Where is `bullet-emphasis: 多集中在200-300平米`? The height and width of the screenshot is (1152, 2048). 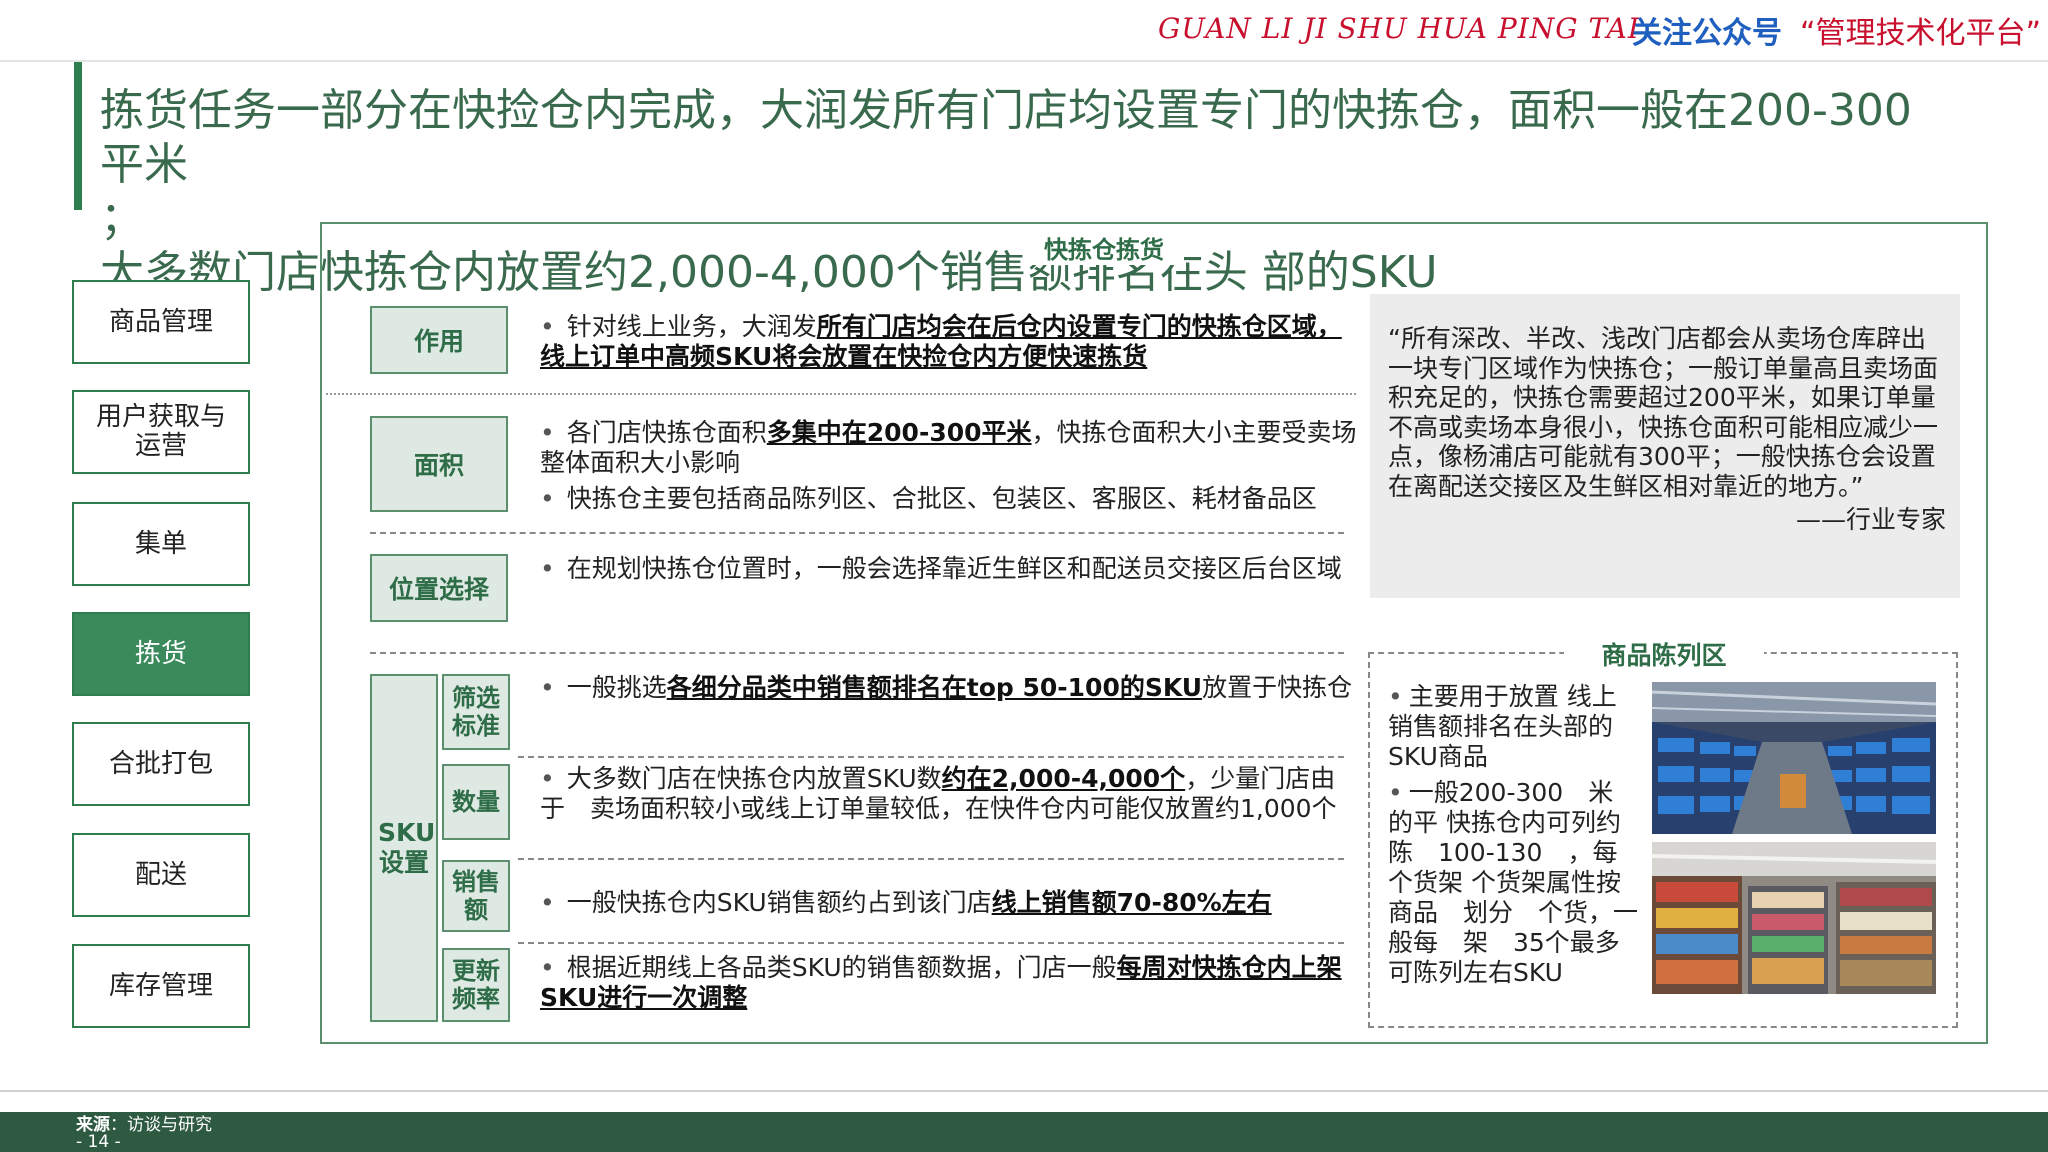 bullet-emphasis: 多集中在200-300平米 is located at coordinates (899, 432).